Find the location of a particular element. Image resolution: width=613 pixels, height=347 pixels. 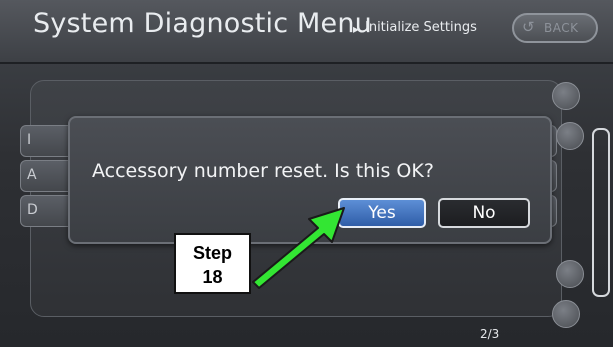

page-indicator: 2/3 is located at coordinates (490, 334).